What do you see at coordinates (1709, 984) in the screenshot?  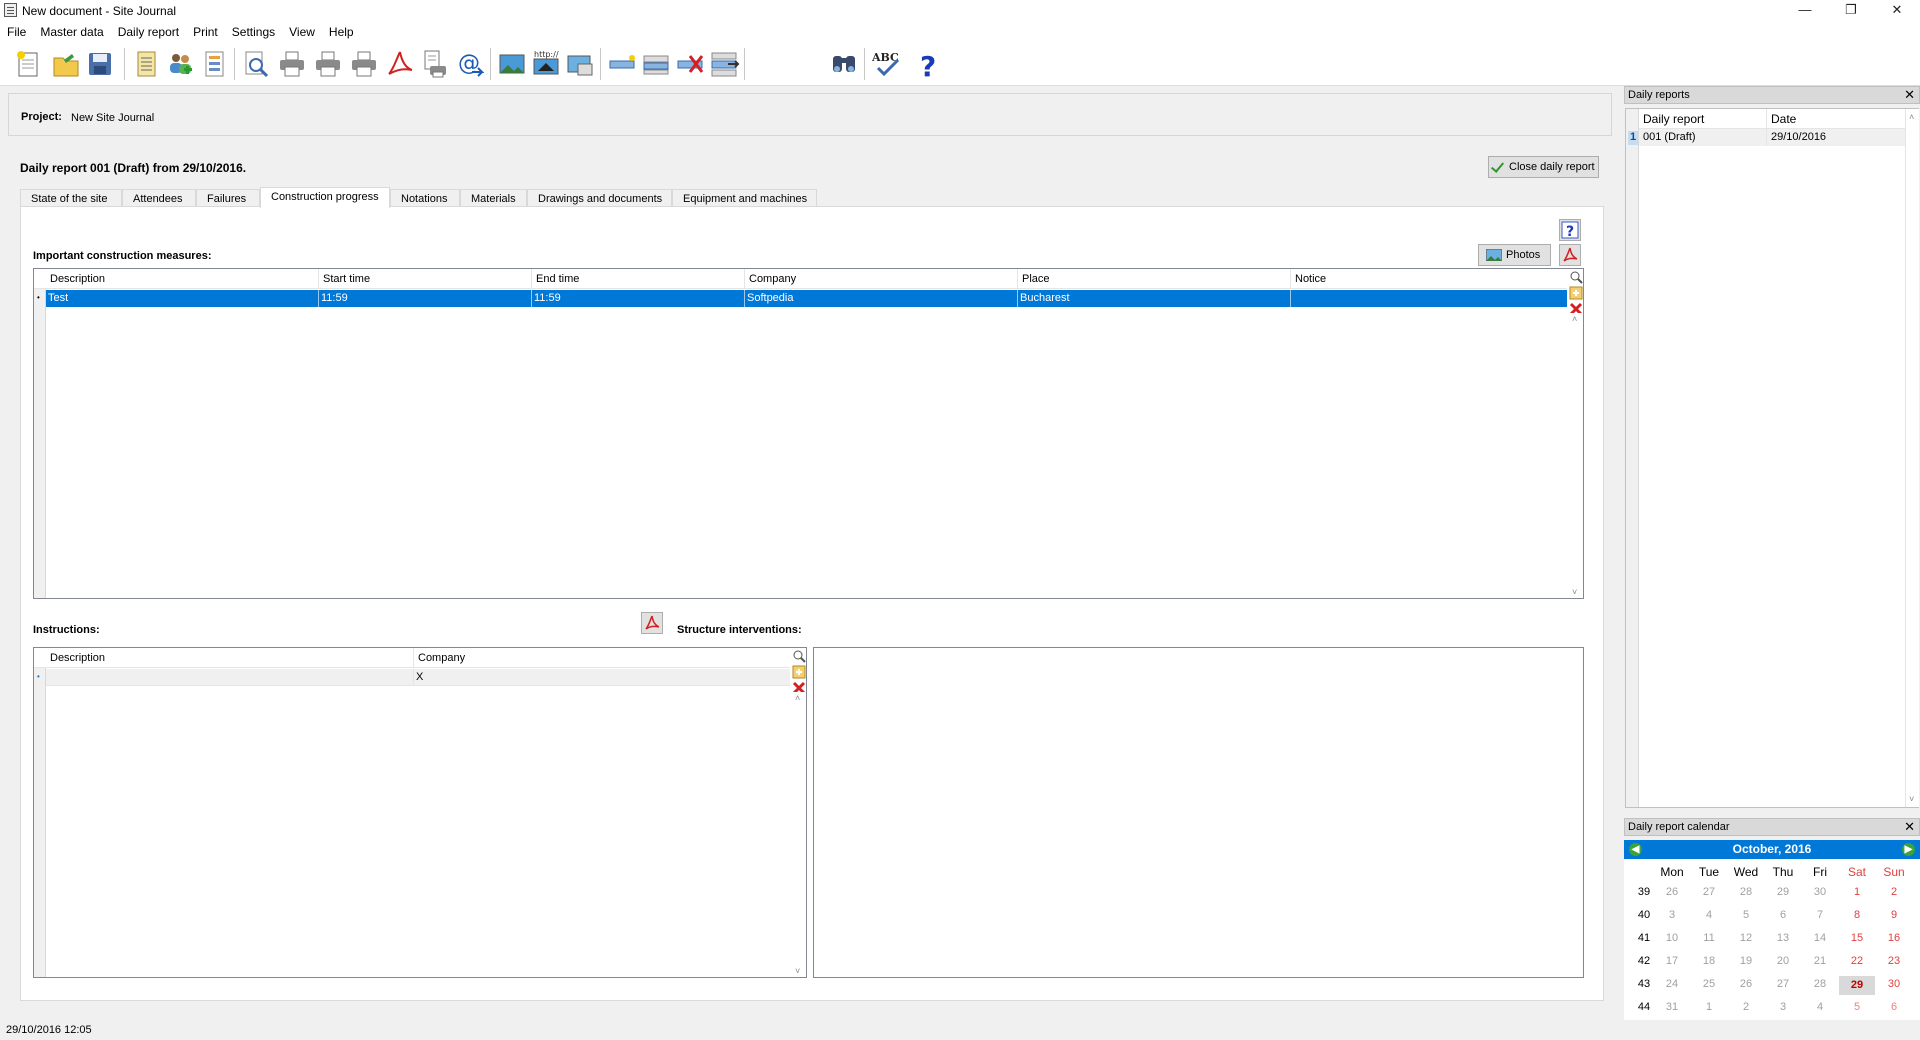 I see `calendar-day: 25` at bounding box center [1709, 984].